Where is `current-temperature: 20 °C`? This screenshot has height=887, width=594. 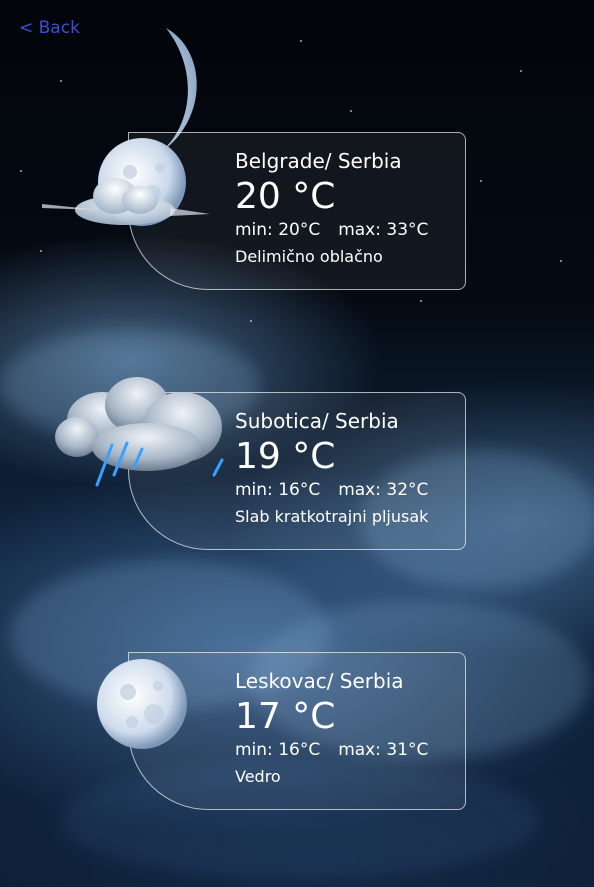 current-temperature: 20 °C is located at coordinates (285, 196).